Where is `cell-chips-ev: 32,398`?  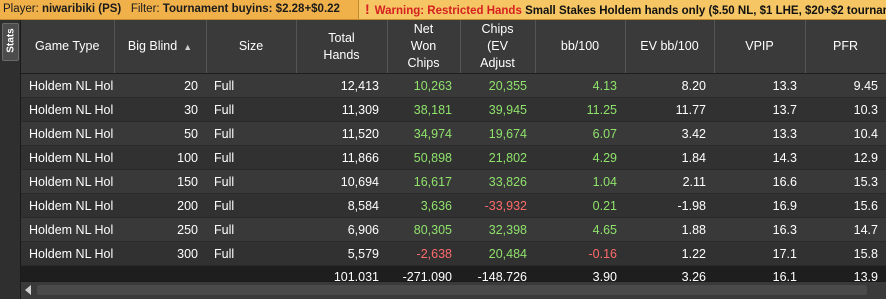 cell-chips-ev: 32,398 is located at coordinates (497, 229).